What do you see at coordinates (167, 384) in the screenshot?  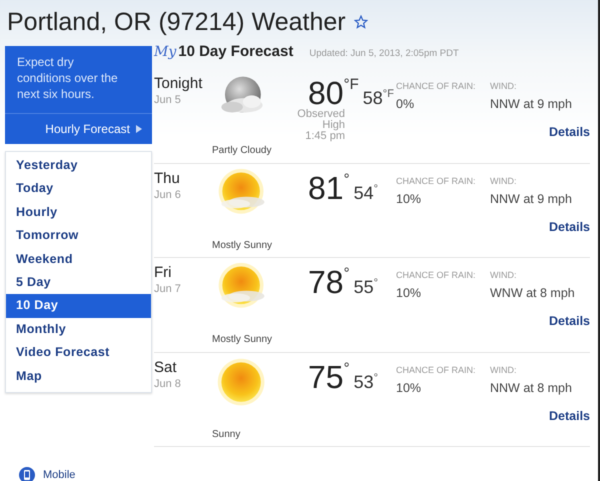 I see `day-date: Jun 8` at bounding box center [167, 384].